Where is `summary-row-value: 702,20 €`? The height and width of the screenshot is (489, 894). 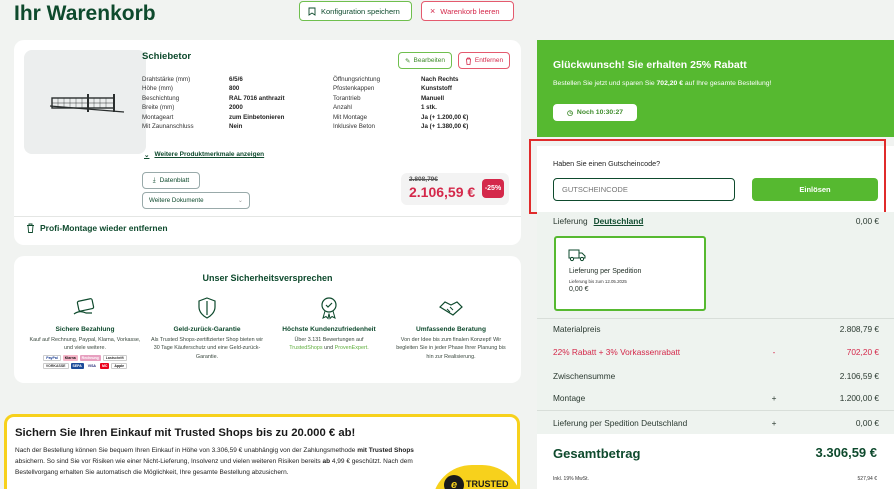 summary-row-value: 702,20 € is located at coordinates (862, 352).